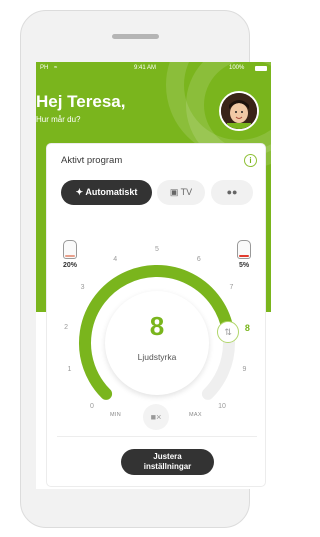 The image size is (320, 537). I want to click on speaker-mute-icon: ■×, so click(156, 417).